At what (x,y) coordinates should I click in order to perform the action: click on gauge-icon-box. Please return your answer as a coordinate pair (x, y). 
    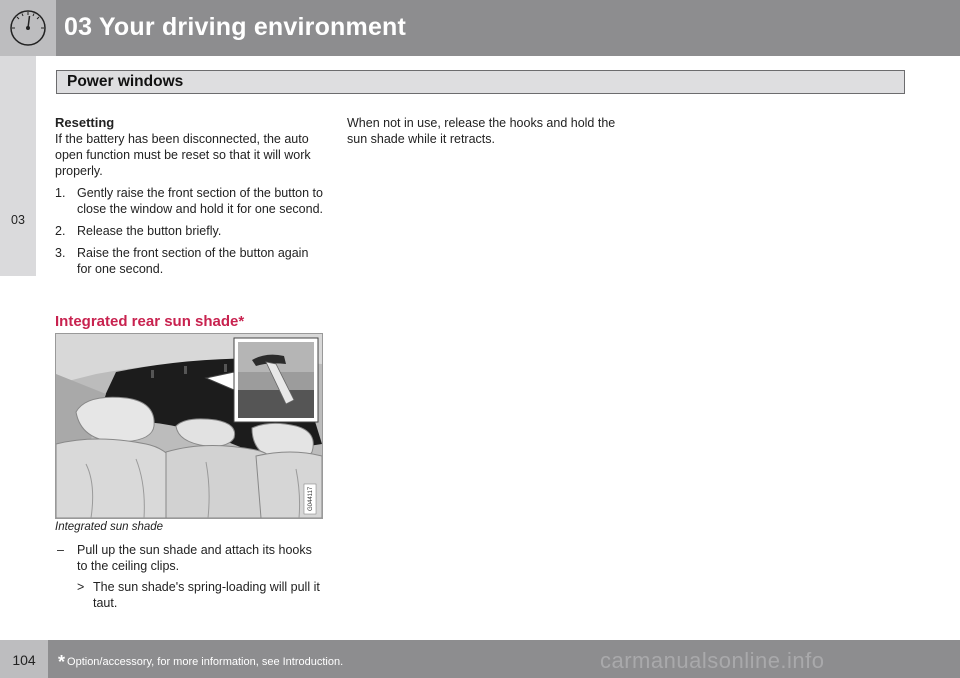
    Looking at the image, I should click on (28, 28).